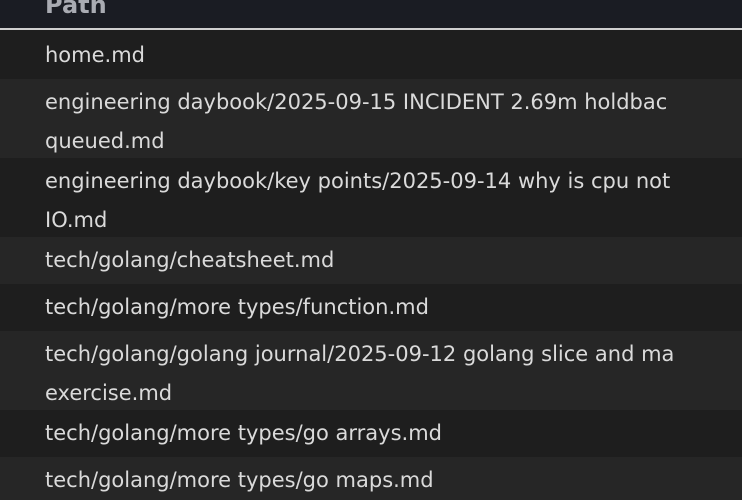 The height and width of the screenshot is (500, 742). I want to click on table-row: tech/golang/more types/function.md, so click(371, 307).